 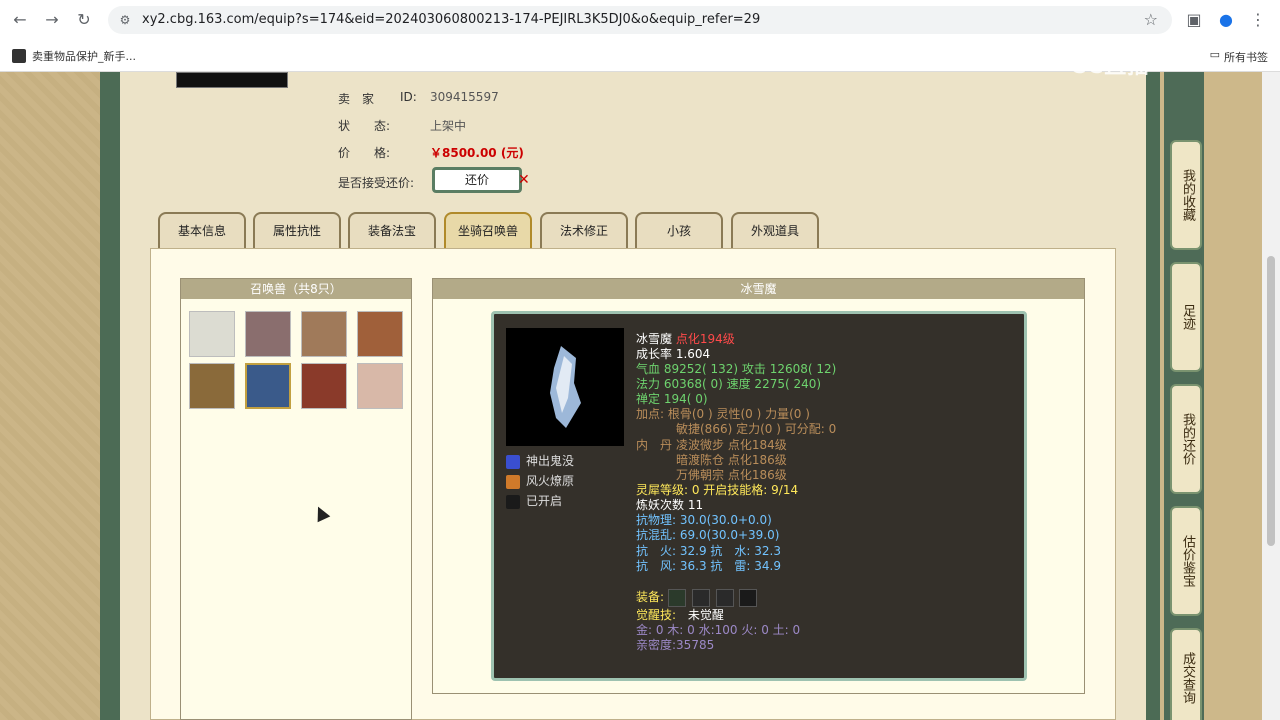 I want to click on addpoints-line-2: 敏捷(866) 定力(0 ) 可分配: 0, so click(x=756, y=429).